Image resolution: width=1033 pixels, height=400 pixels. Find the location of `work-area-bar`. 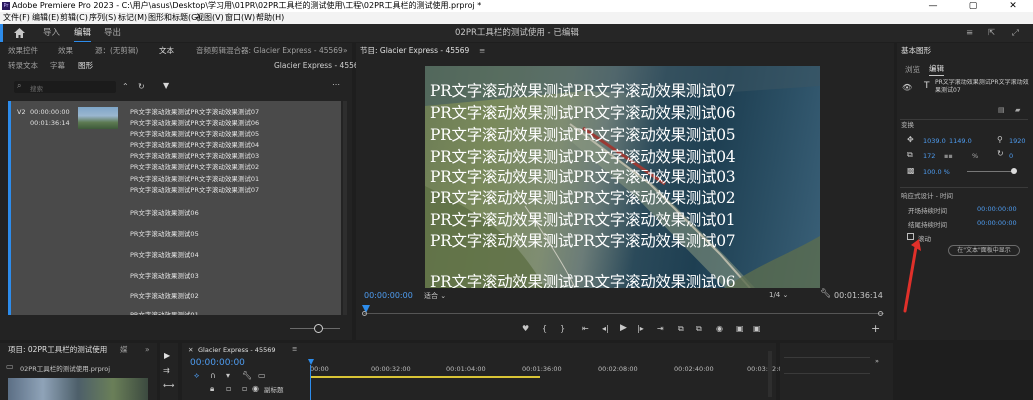

work-area-bar is located at coordinates (425, 377).